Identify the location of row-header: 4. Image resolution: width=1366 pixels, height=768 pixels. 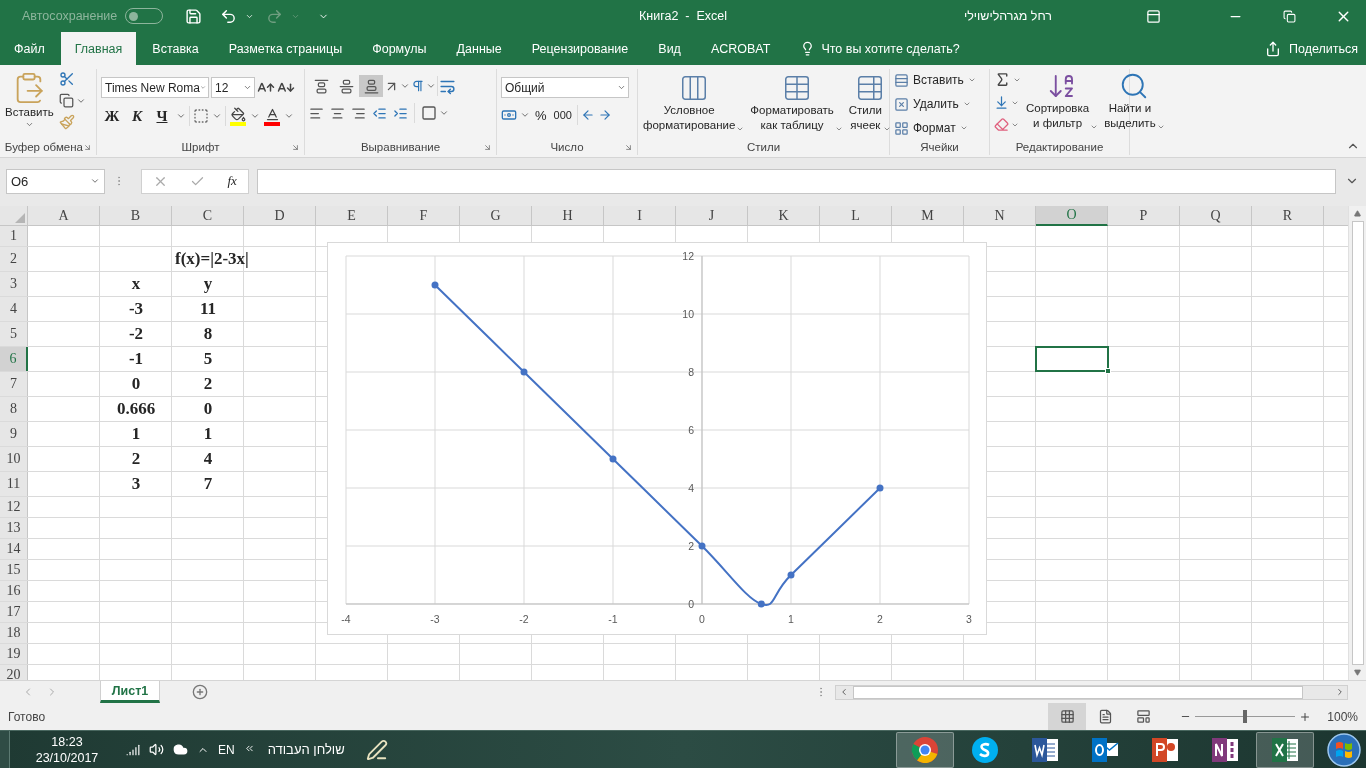
(14, 309).